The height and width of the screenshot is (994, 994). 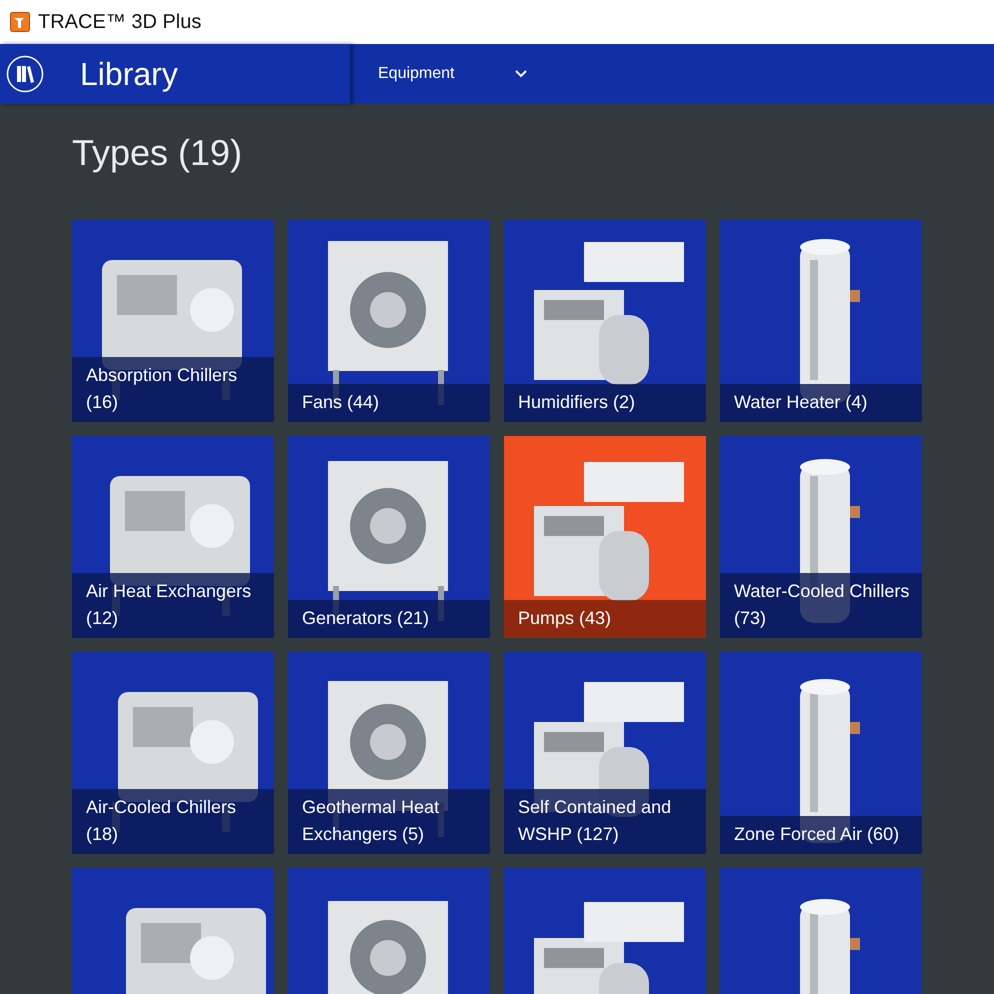 What do you see at coordinates (605, 403) in the screenshot?
I see `tile-caption: Humidifiers (2)` at bounding box center [605, 403].